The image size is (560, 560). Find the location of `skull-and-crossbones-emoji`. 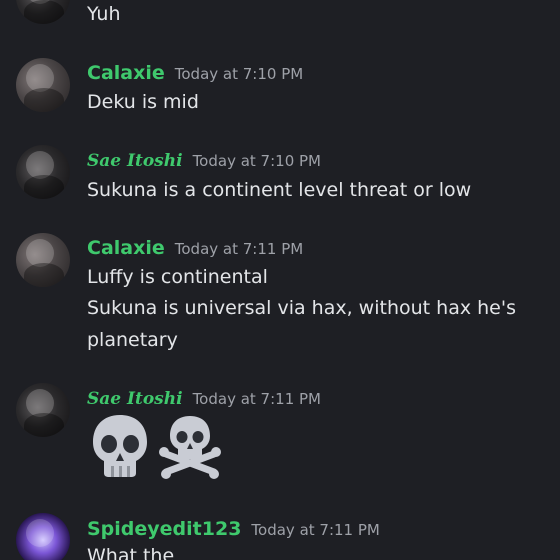

skull-and-crossbones-emoji is located at coordinates (190, 447).